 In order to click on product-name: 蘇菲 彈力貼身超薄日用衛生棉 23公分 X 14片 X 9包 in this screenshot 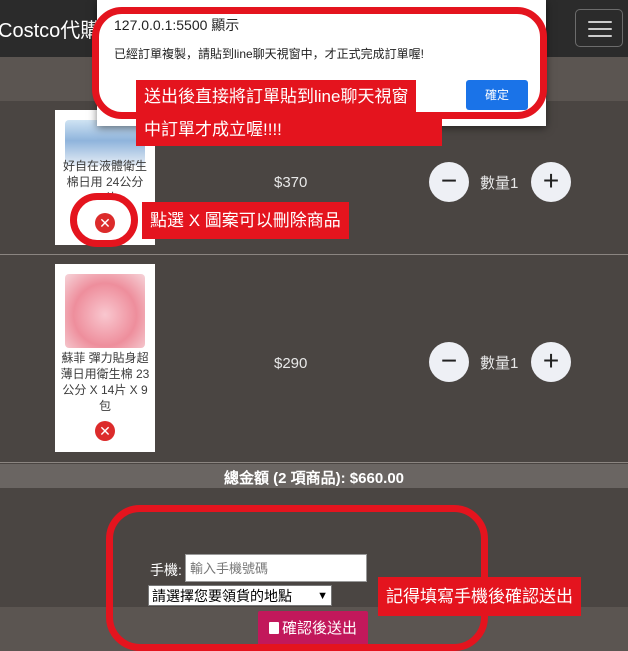, I will do `click(105, 382)`.